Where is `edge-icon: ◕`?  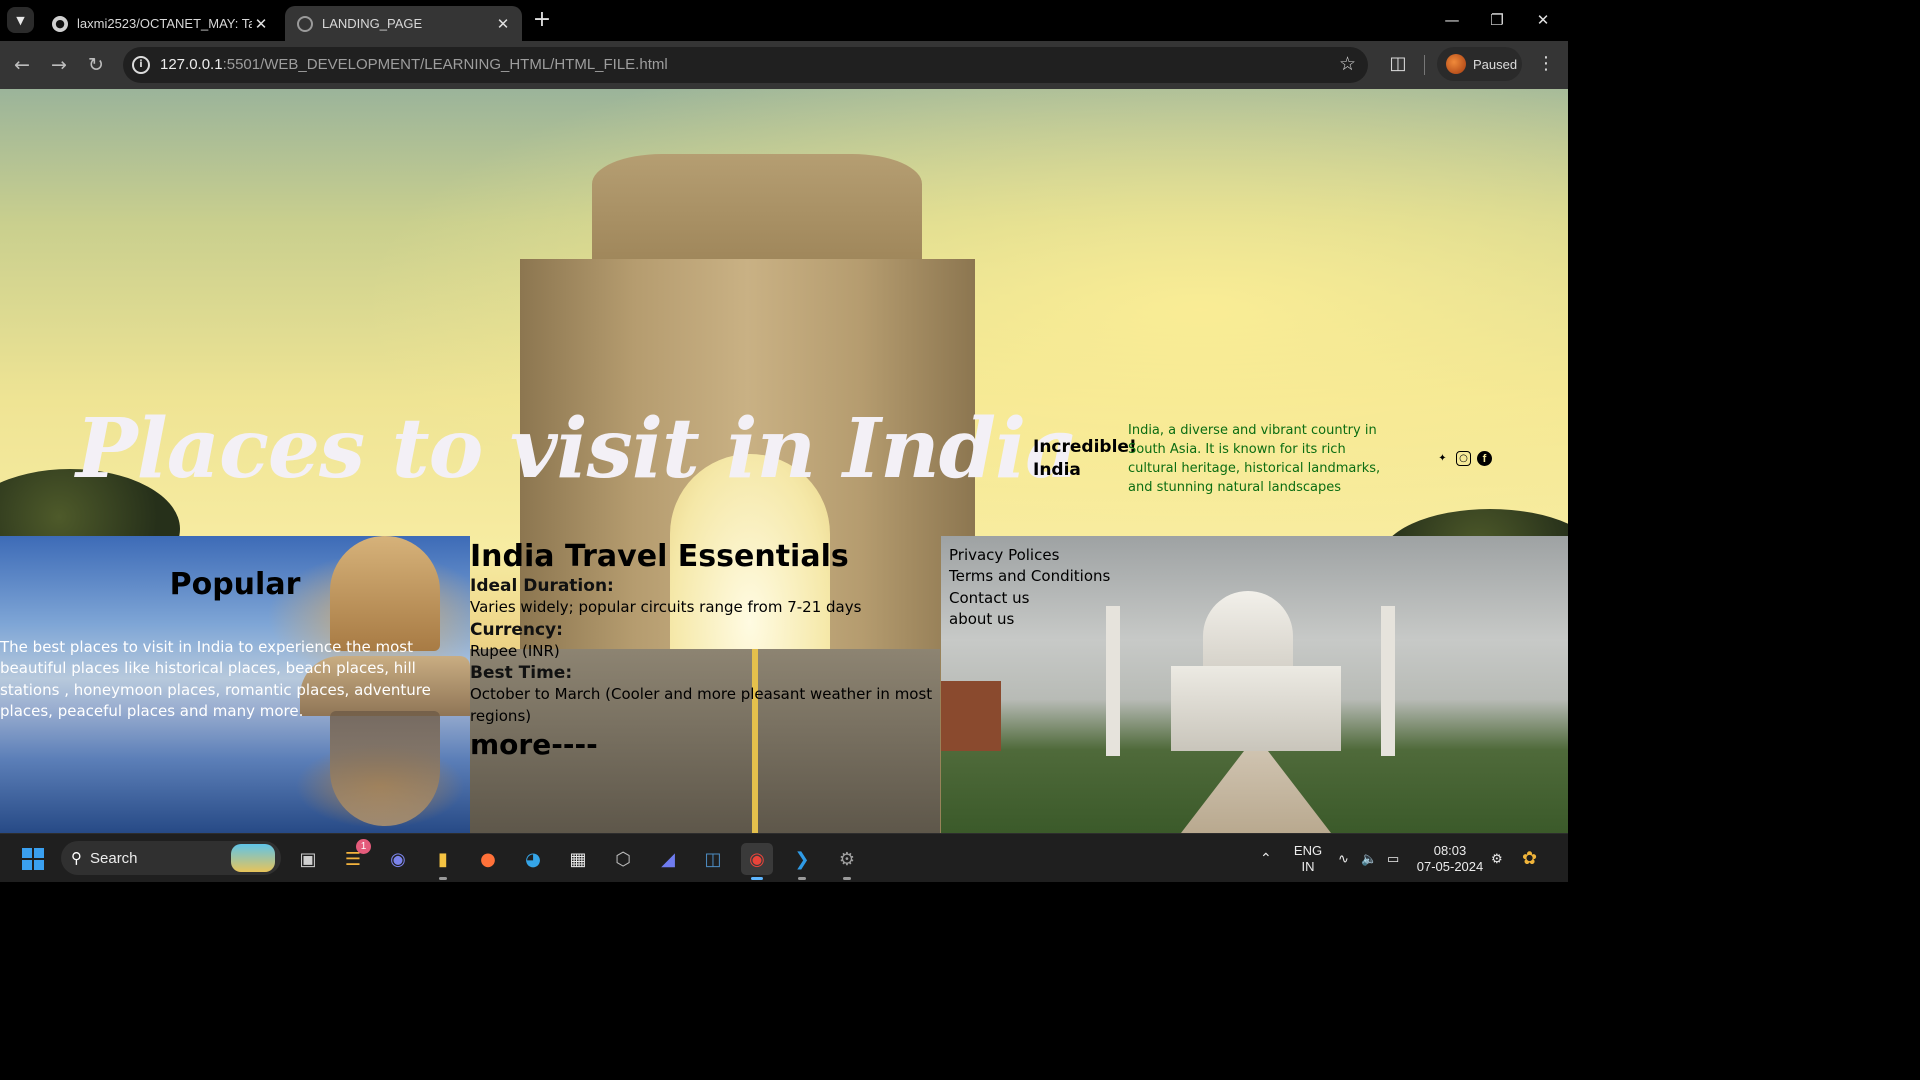 edge-icon: ◕ is located at coordinates (533, 859).